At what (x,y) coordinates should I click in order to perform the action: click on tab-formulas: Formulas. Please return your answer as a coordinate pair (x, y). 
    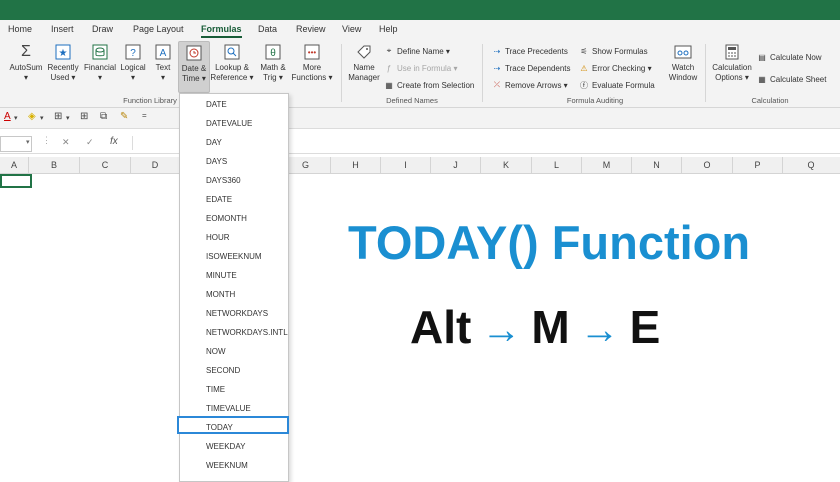
    Looking at the image, I should click on (221, 31).